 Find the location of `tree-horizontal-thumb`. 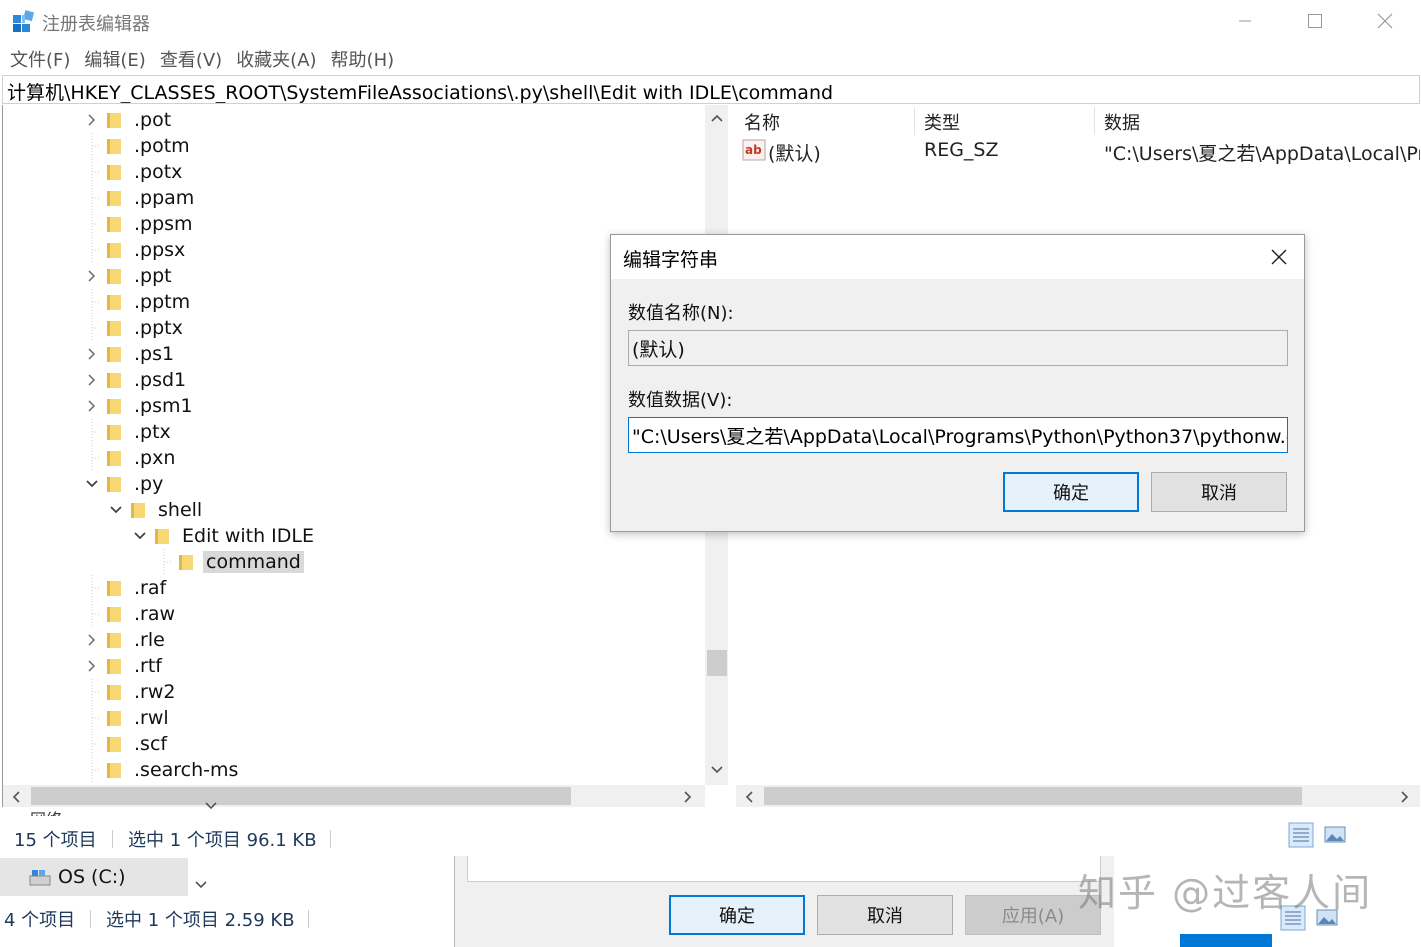

tree-horizontal-thumb is located at coordinates (301, 796).